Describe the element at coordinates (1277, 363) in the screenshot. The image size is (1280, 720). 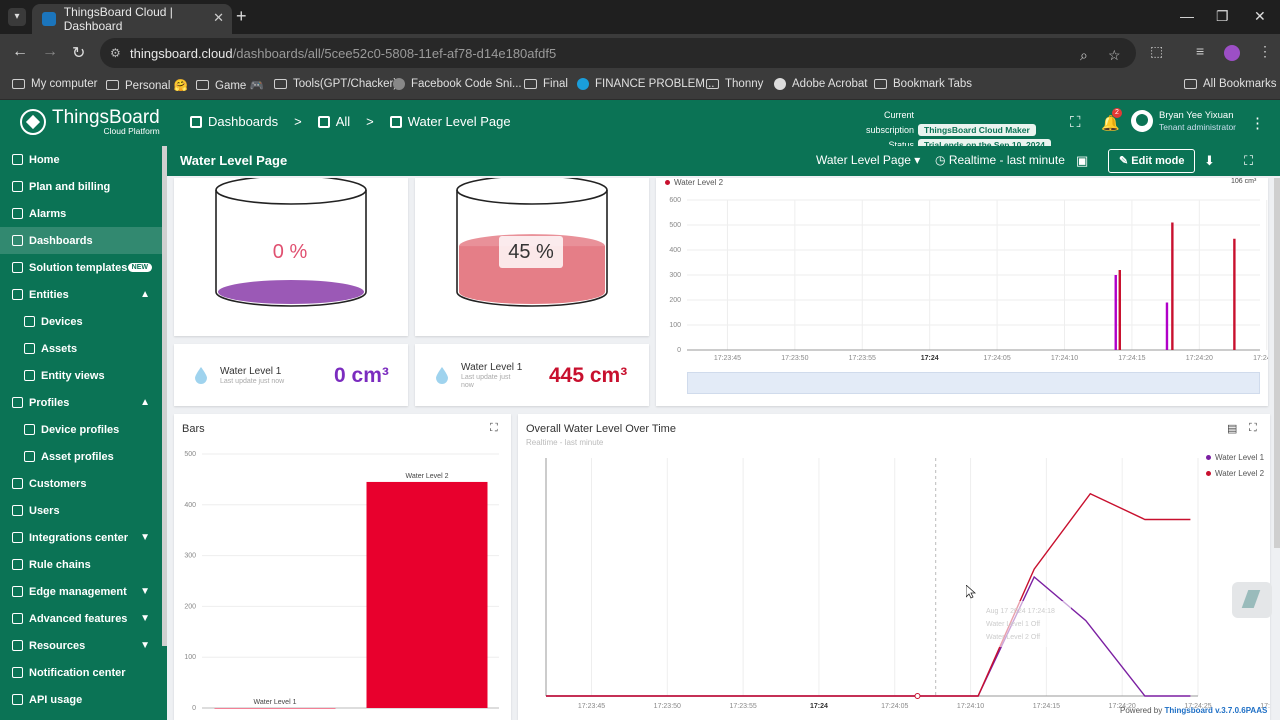
I see `page-scrollbar` at that location.